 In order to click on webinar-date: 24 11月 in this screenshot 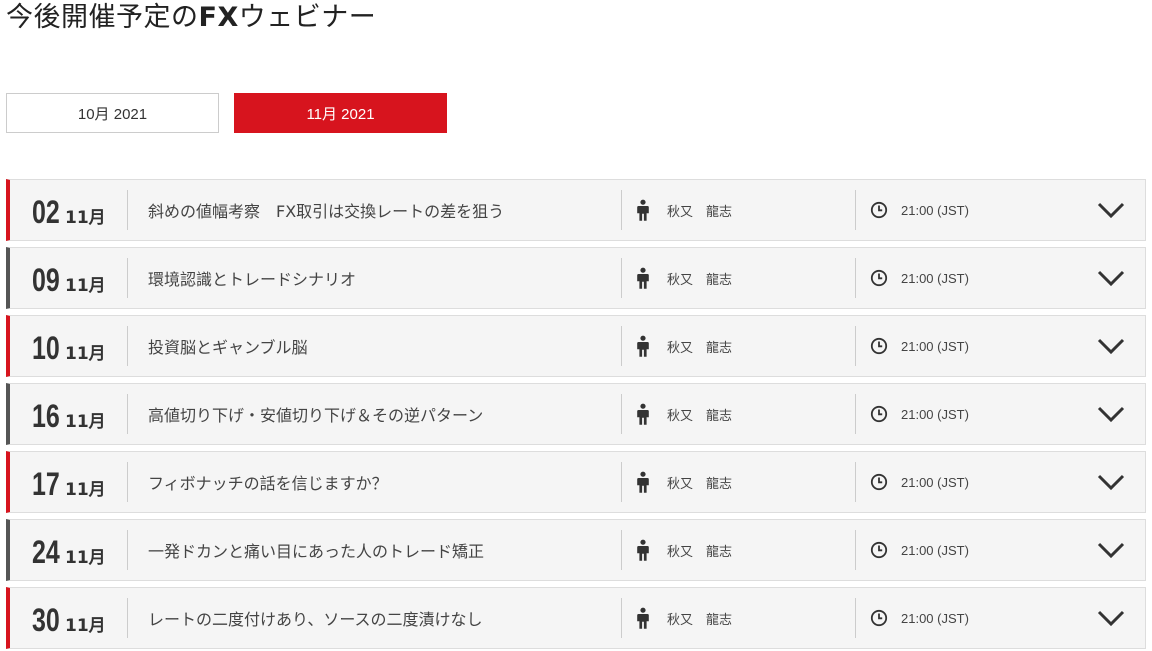, I will do `click(69, 550)`.